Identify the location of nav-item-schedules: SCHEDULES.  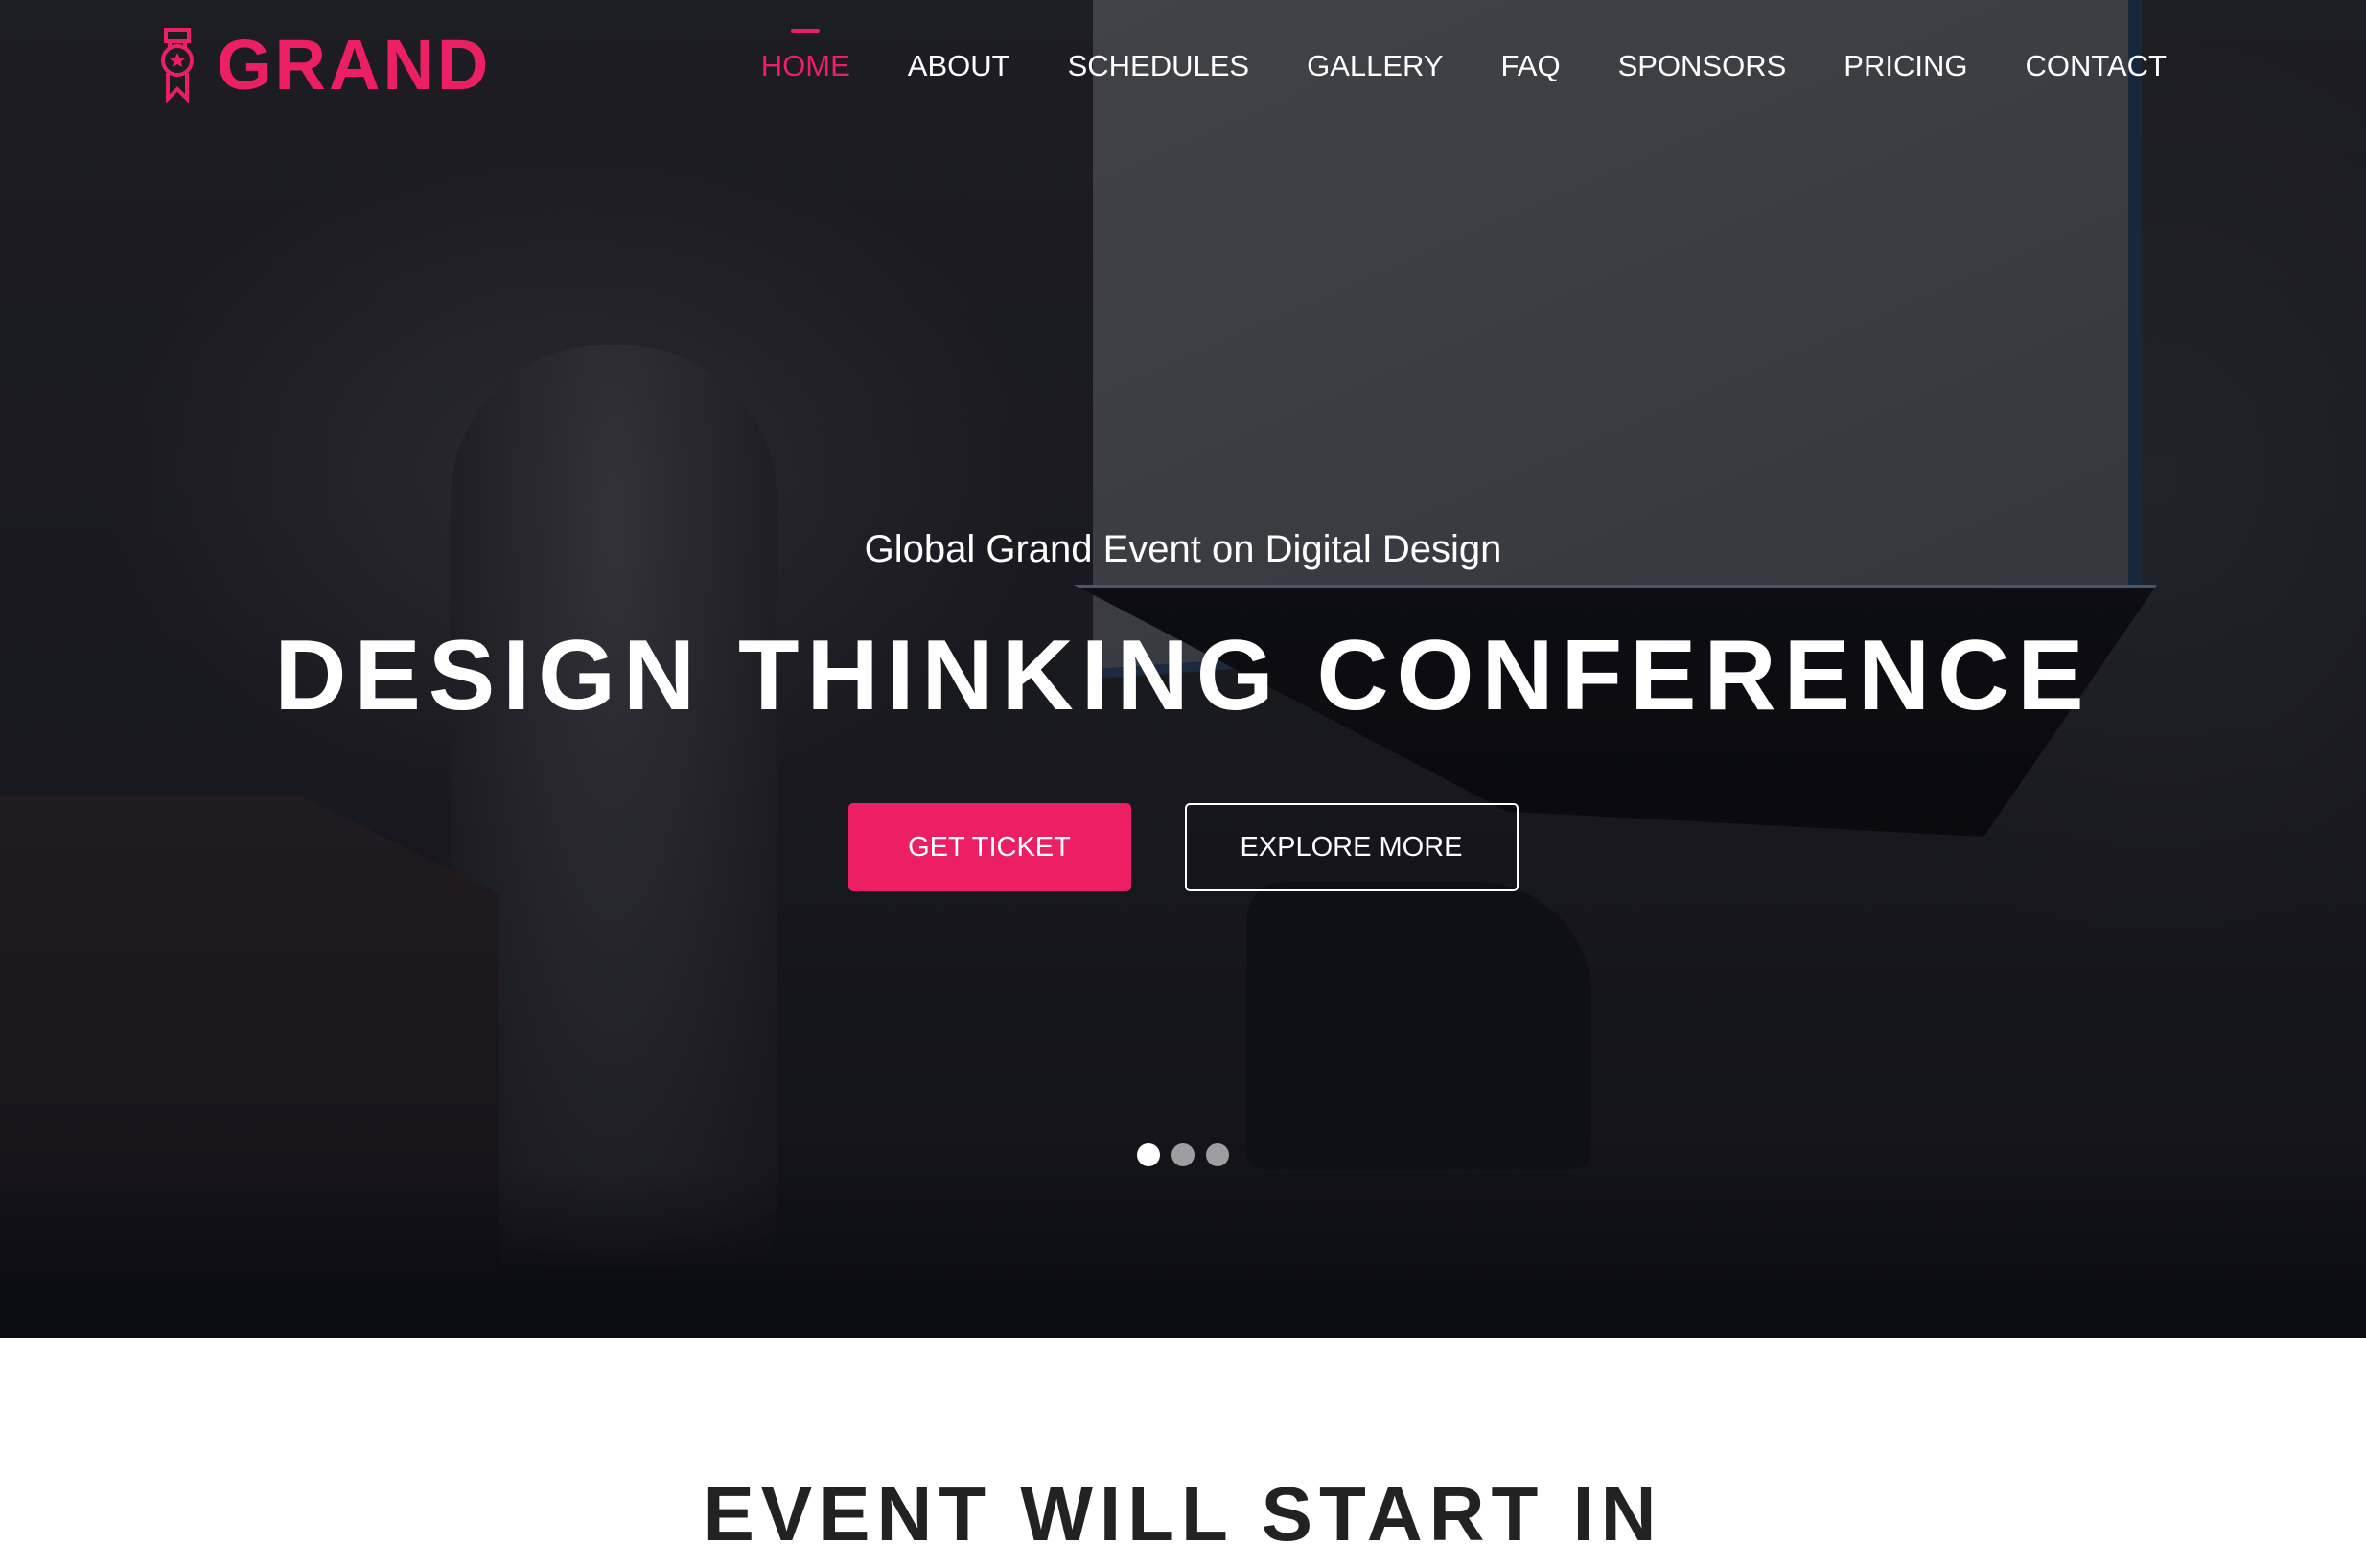
(1159, 66).